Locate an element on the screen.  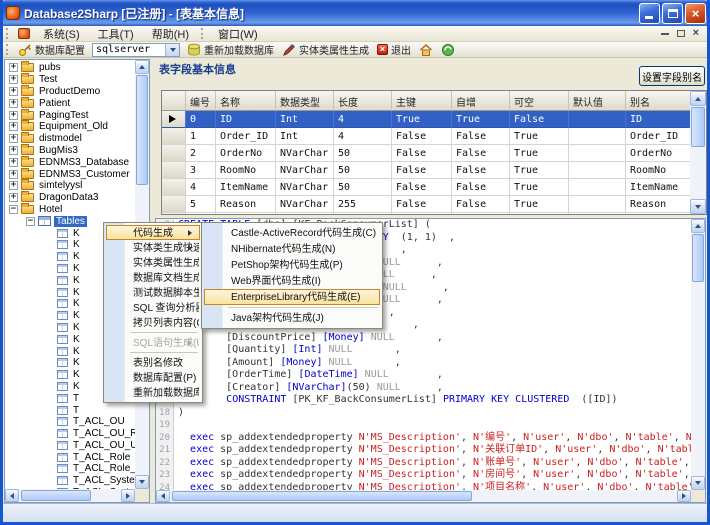
grid-header-cell: 长度 is located at coordinates (363, 101).